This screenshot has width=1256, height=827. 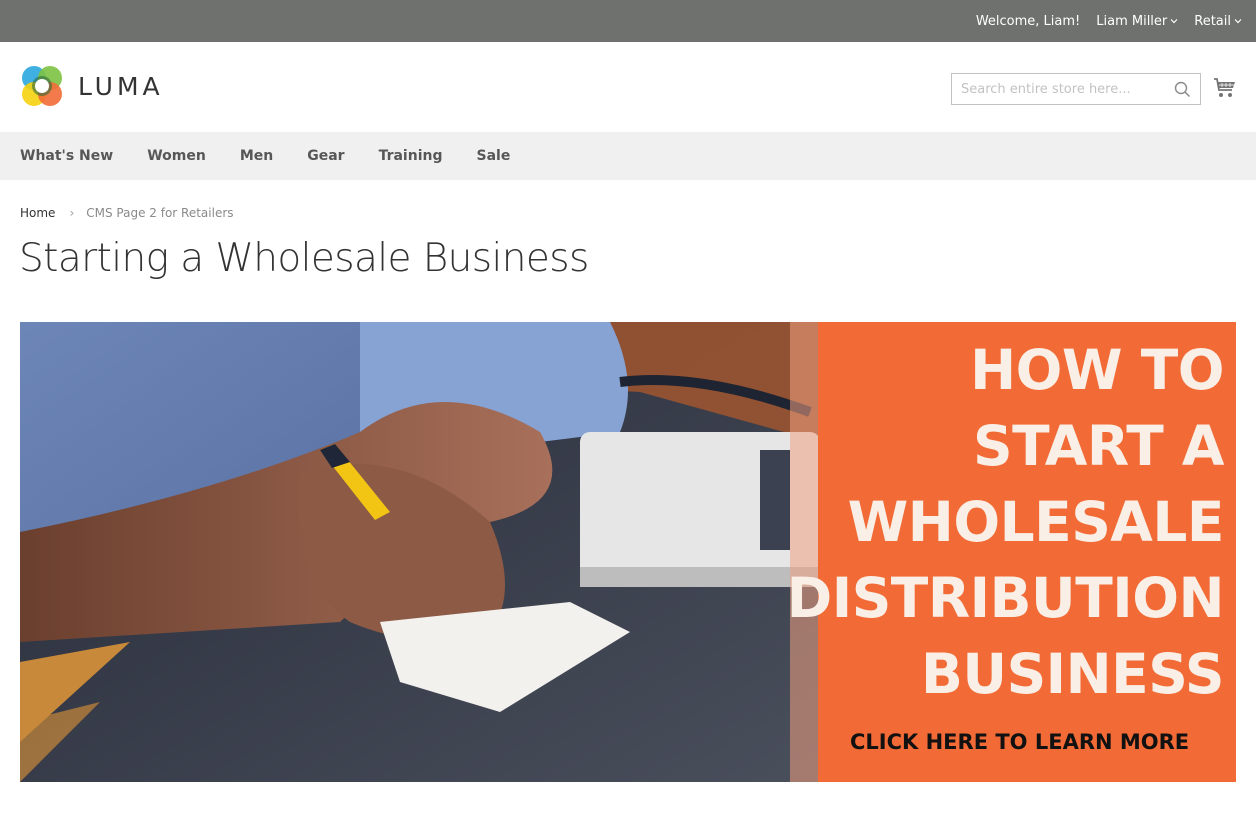 I want to click on search-icon, so click(x=1182, y=89).